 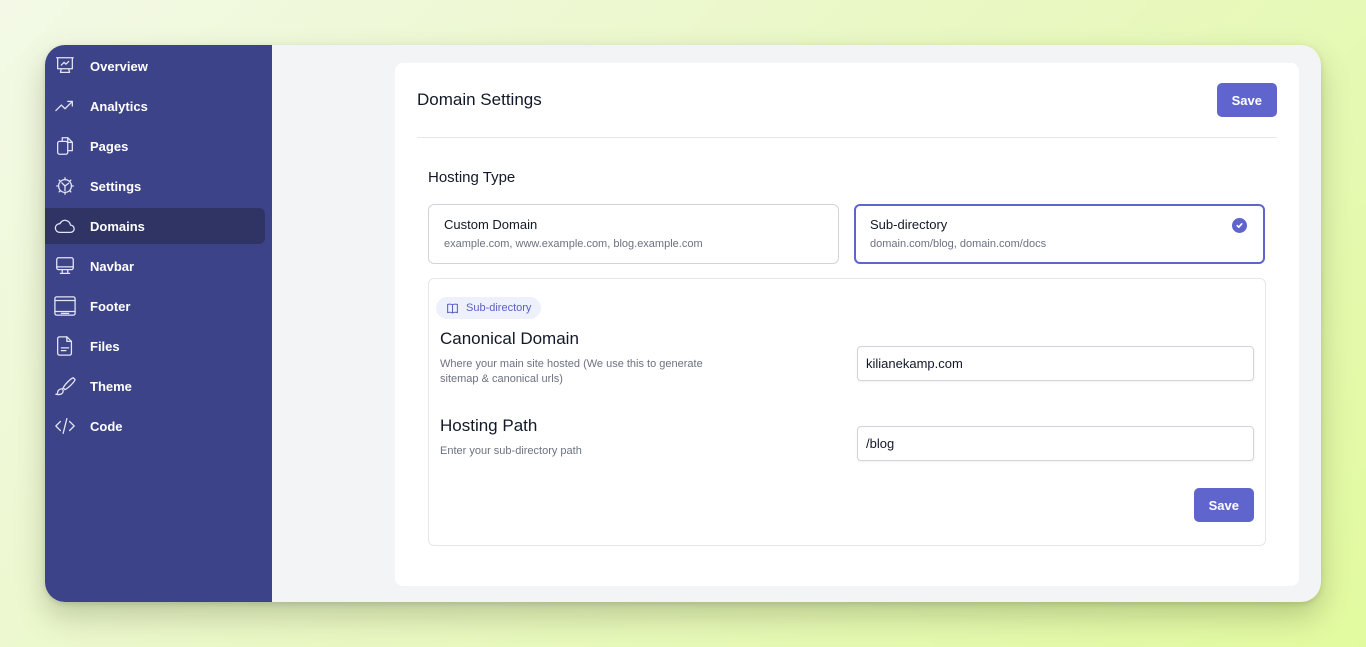 What do you see at coordinates (472, 177) in the screenshot?
I see `hosting-type-label: Hosting Type` at bounding box center [472, 177].